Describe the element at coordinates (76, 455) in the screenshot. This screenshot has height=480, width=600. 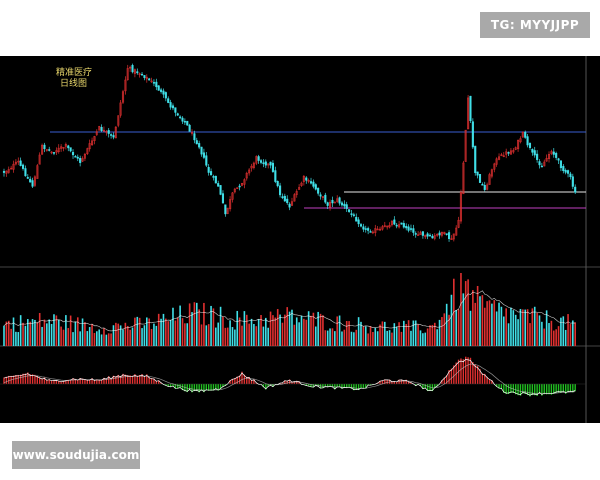
I see `site-watermark: www.soudujia.com` at that location.